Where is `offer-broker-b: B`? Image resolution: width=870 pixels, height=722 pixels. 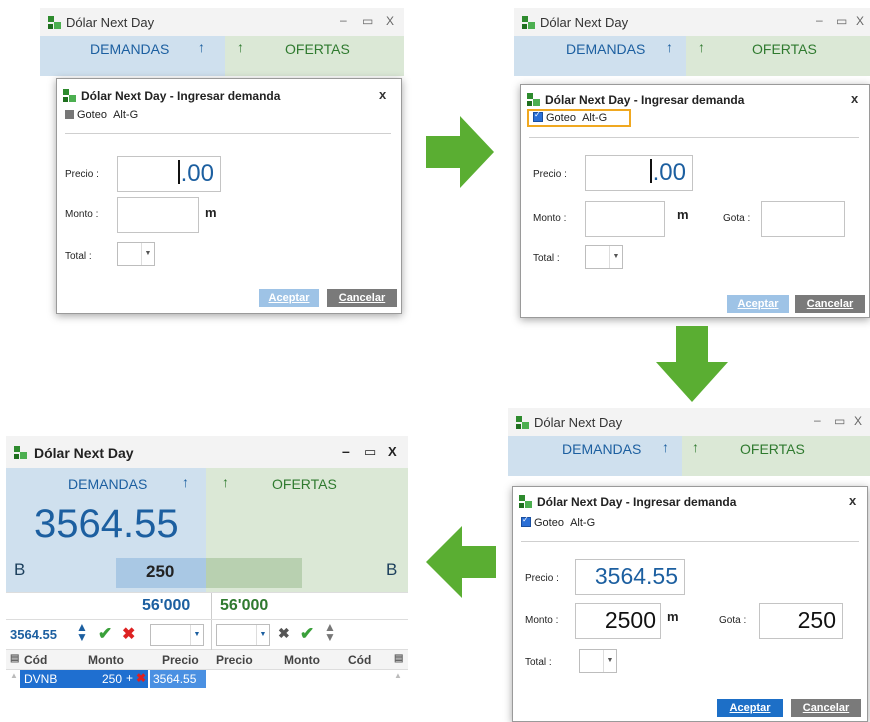
offer-broker-b: B is located at coordinates (392, 569).